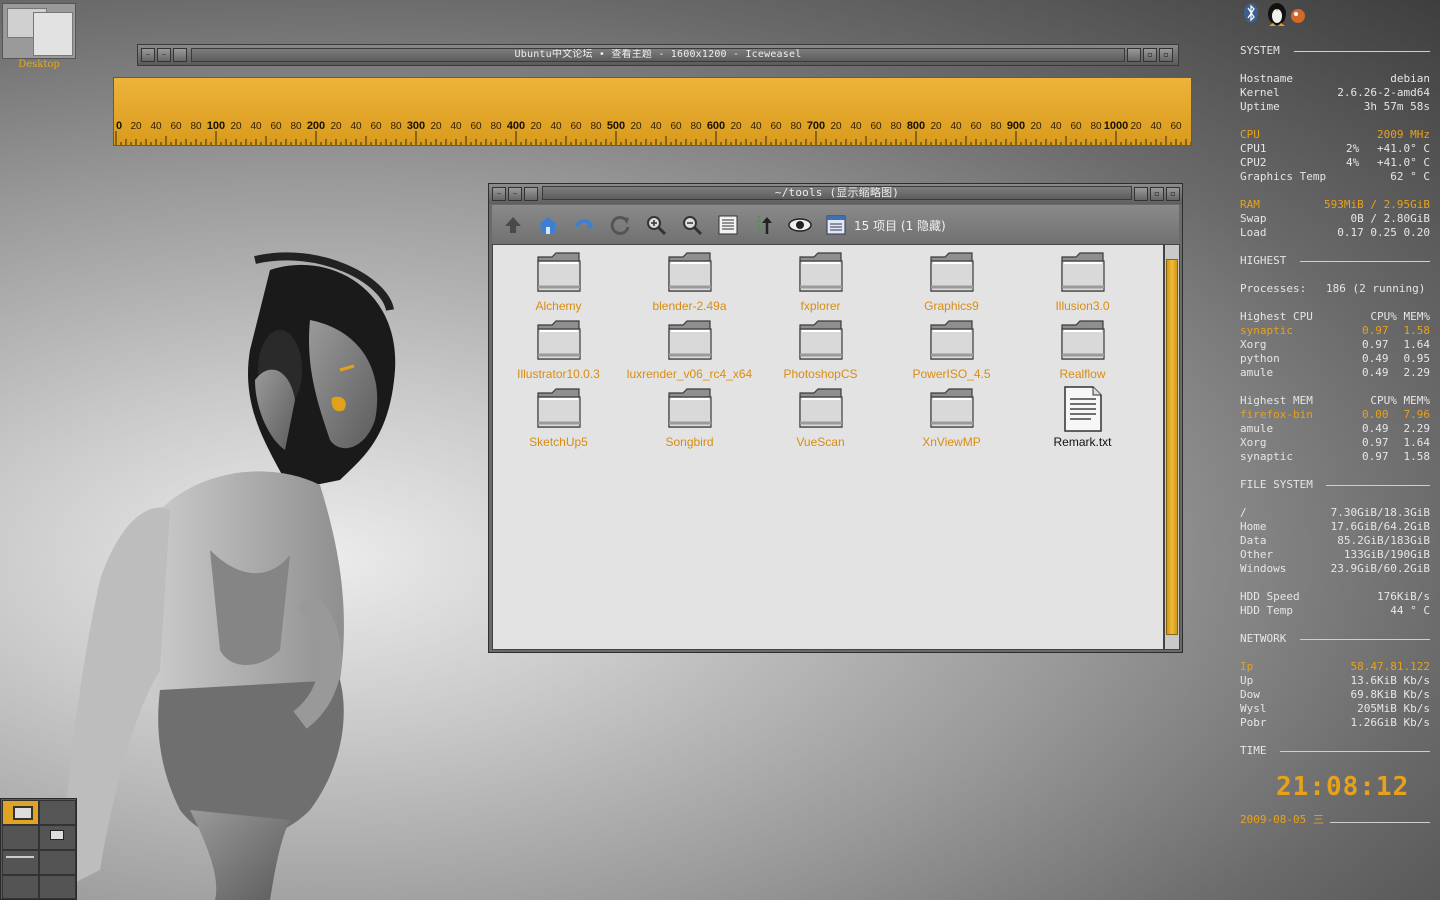 The width and height of the screenshot is (1440, 900). What do you see at coordinates (1082, 417) in the screenshot?
I see `file-item: Remark.txt` at bounding box center [1082, 417].